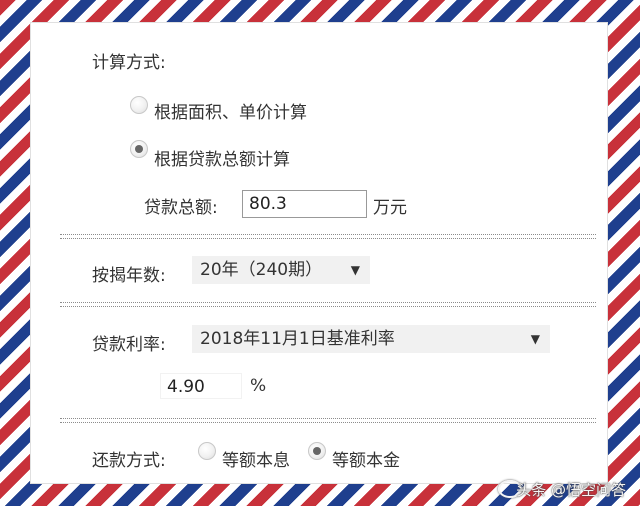 This screenshot has height=506, width=640. I want to click on interest-rate-selected: 2018年11月1日基准利率, so click(297, 339).